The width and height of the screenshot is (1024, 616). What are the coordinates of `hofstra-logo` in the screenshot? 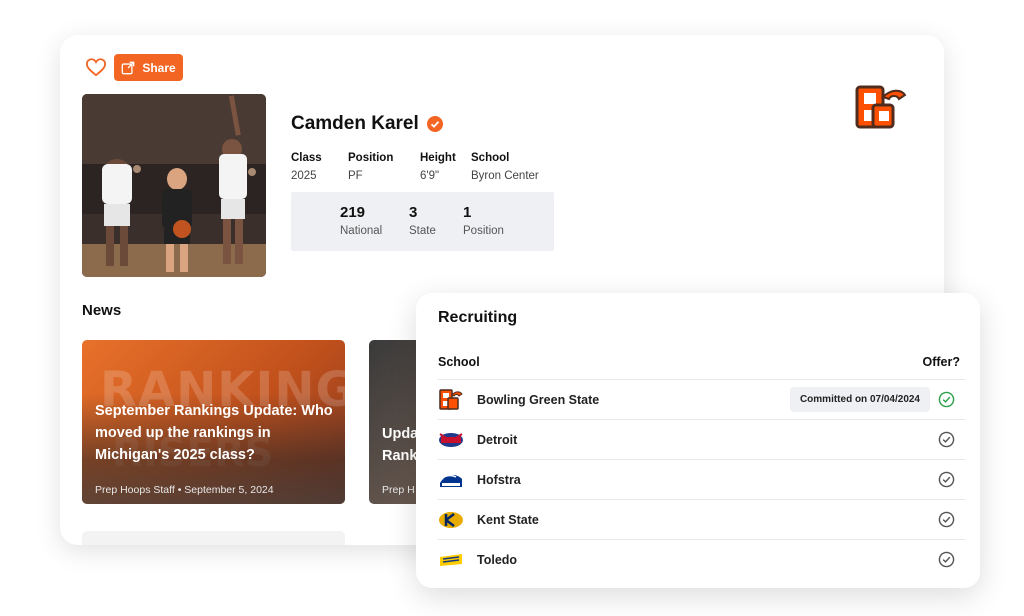 It's located at (451, 480).